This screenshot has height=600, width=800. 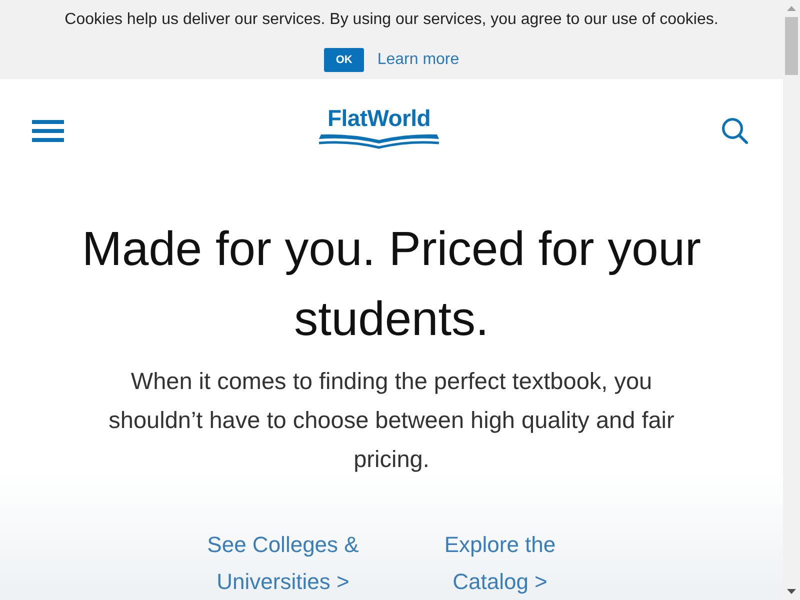 What do you see at coordinates (791, 46) in the screenshot?
I see `scrollbar-thumb` at bounding box center [791, 46].